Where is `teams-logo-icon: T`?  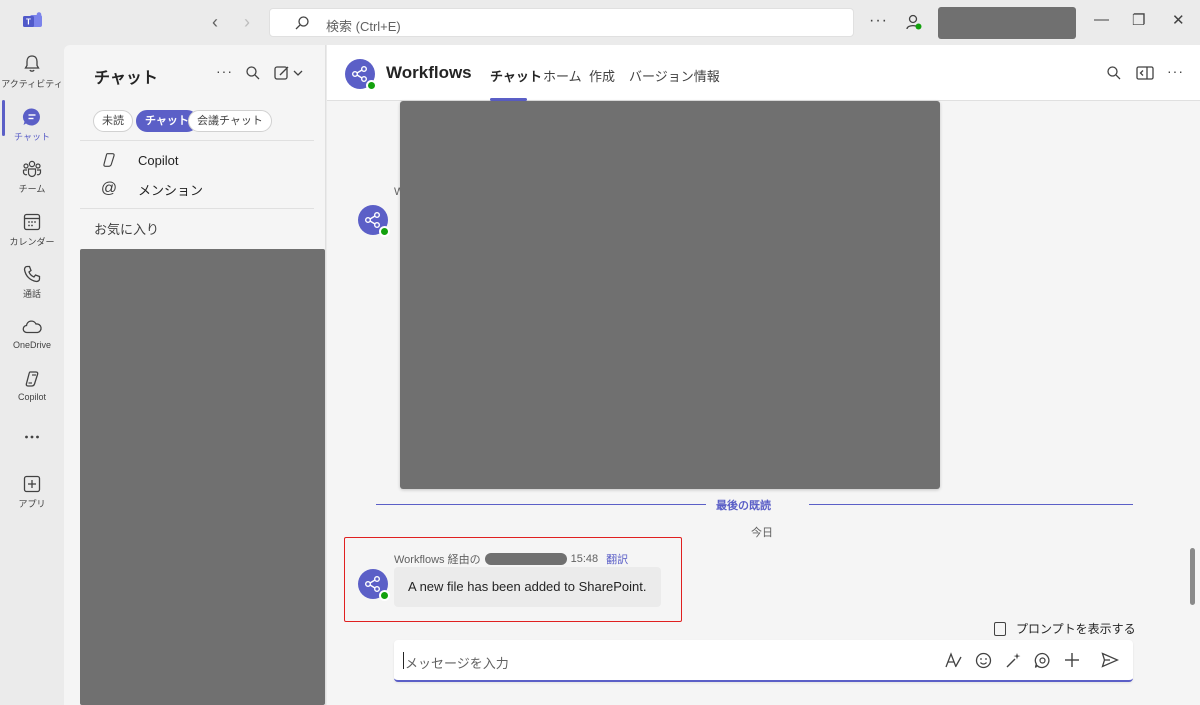
teams-logo-icon: T is located at coordinates (32, 19).